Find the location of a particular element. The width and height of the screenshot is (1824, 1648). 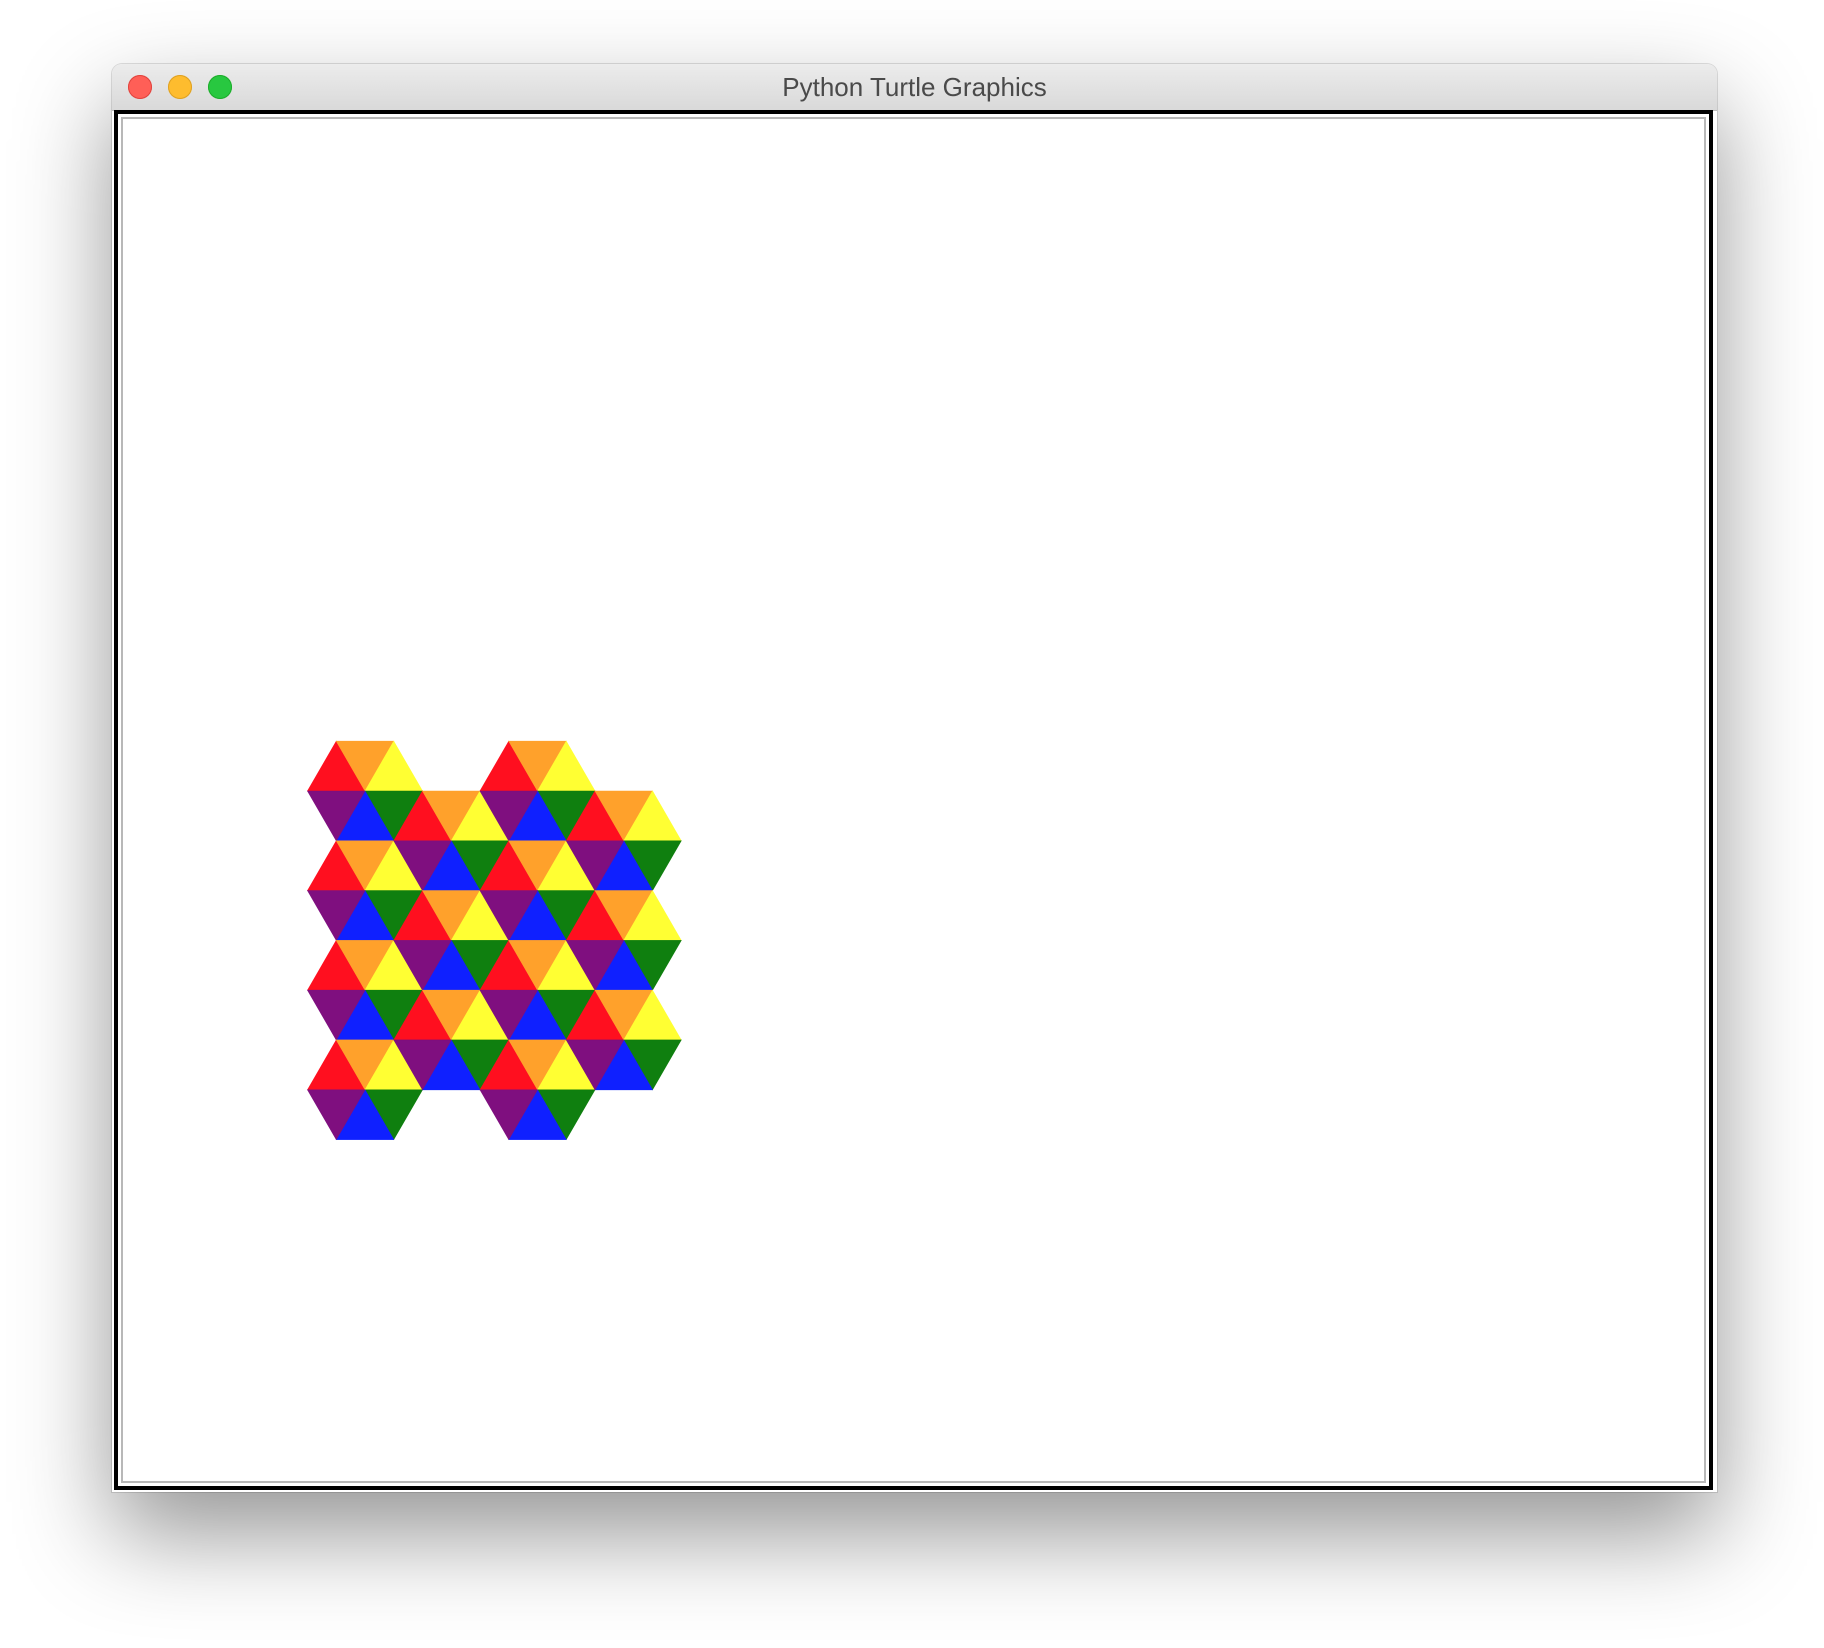

title-bar: Python Turtle Graphics is located at coordinates (914, 87).